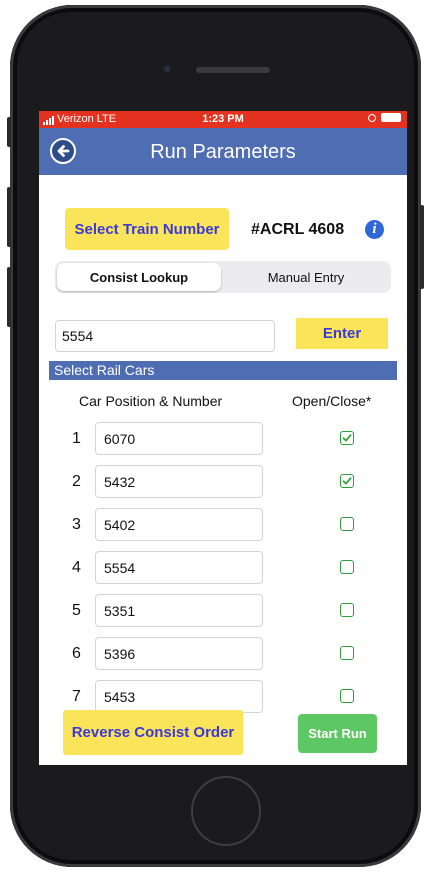 This screenshot has height=872, width=431. I want to click on rail-car-row: 4, so click(223, 568).